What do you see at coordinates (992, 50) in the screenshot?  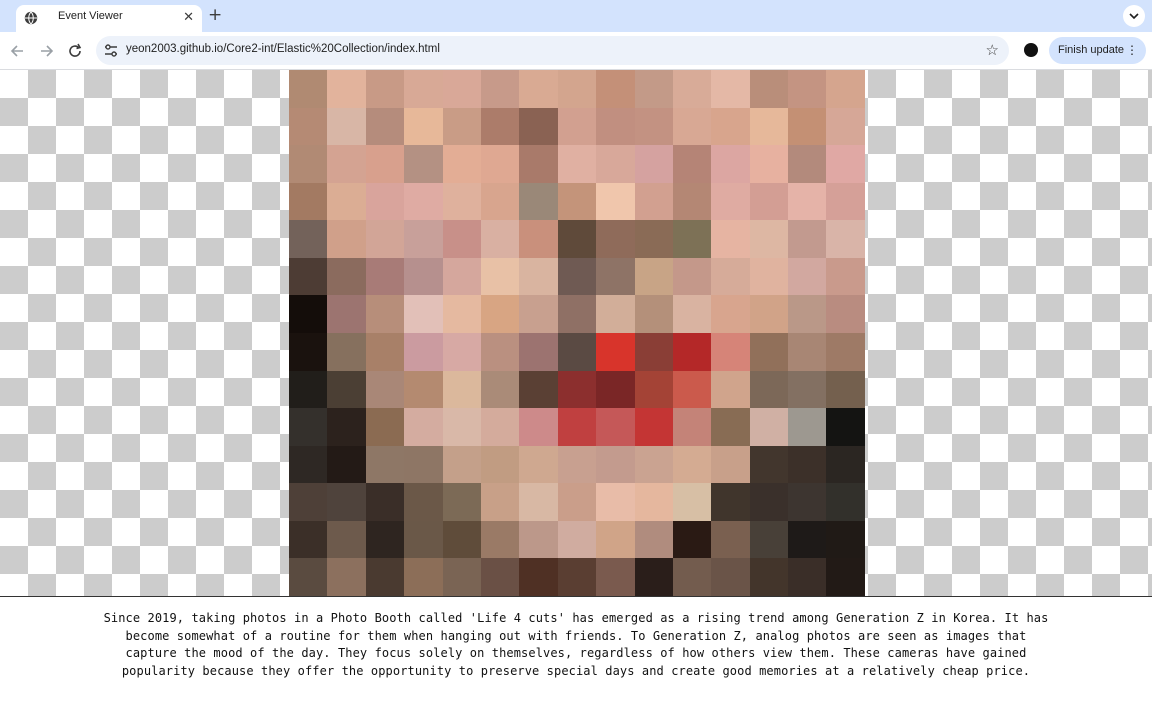 I see `bookmark-star-icon: ☆` at bounding box center [992, 50].